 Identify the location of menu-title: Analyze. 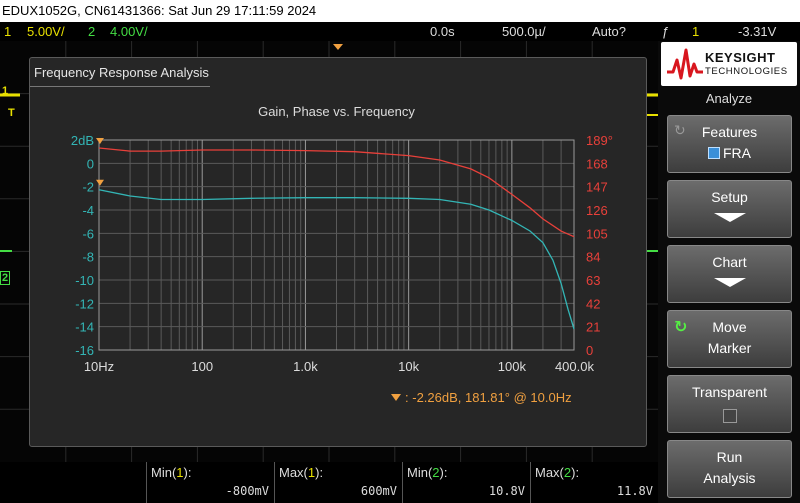
(729, 98).